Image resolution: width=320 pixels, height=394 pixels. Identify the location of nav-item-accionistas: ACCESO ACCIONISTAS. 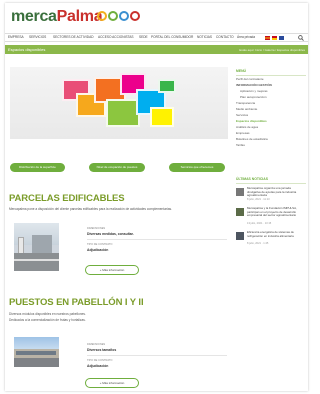
(116, 37).